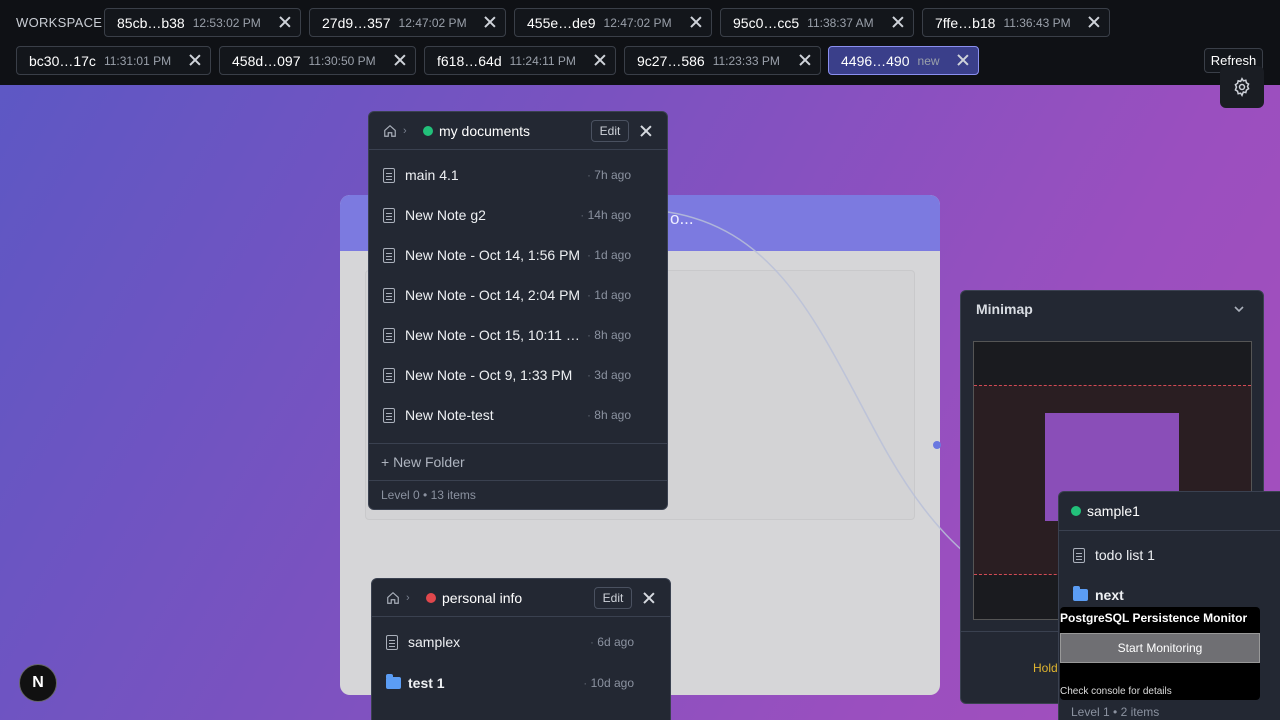 This screenshot has height=720, width=1280. I want to click on item-name: todo list 1, so click(1125, 555).